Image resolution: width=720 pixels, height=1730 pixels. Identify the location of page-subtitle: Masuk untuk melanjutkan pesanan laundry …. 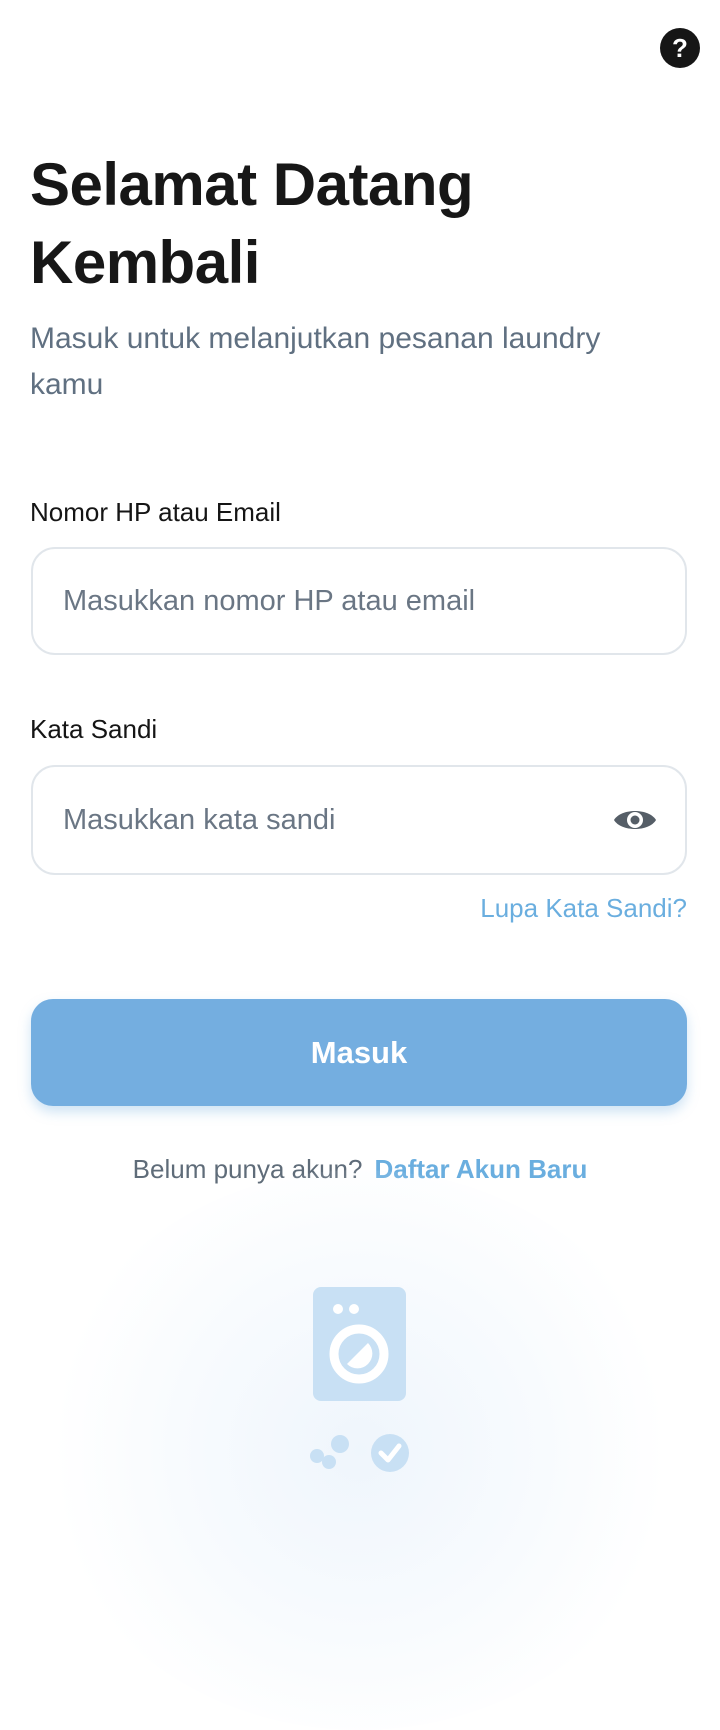
(315, 361).